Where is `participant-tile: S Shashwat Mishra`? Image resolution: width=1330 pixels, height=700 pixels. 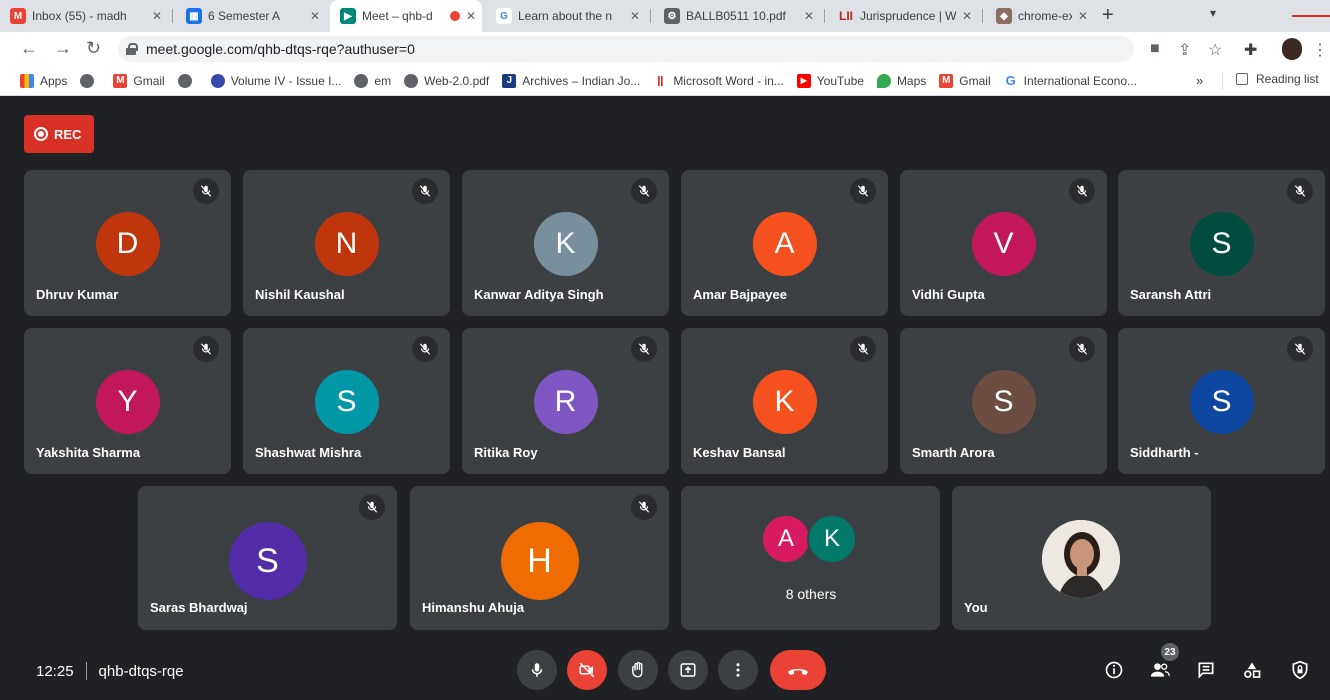
participant-tile: S Shashwat Mishra is located at coordinates (346, 401).